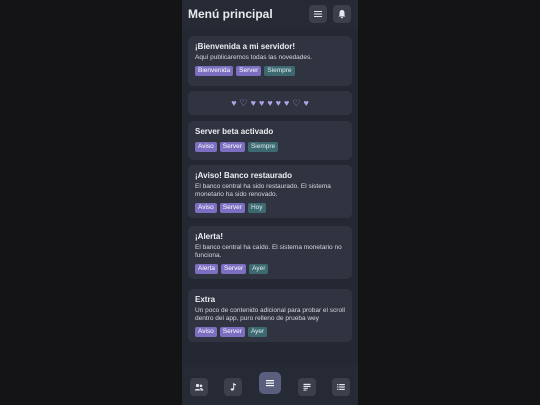  I want to click on bell-icon, so click(342, 14).